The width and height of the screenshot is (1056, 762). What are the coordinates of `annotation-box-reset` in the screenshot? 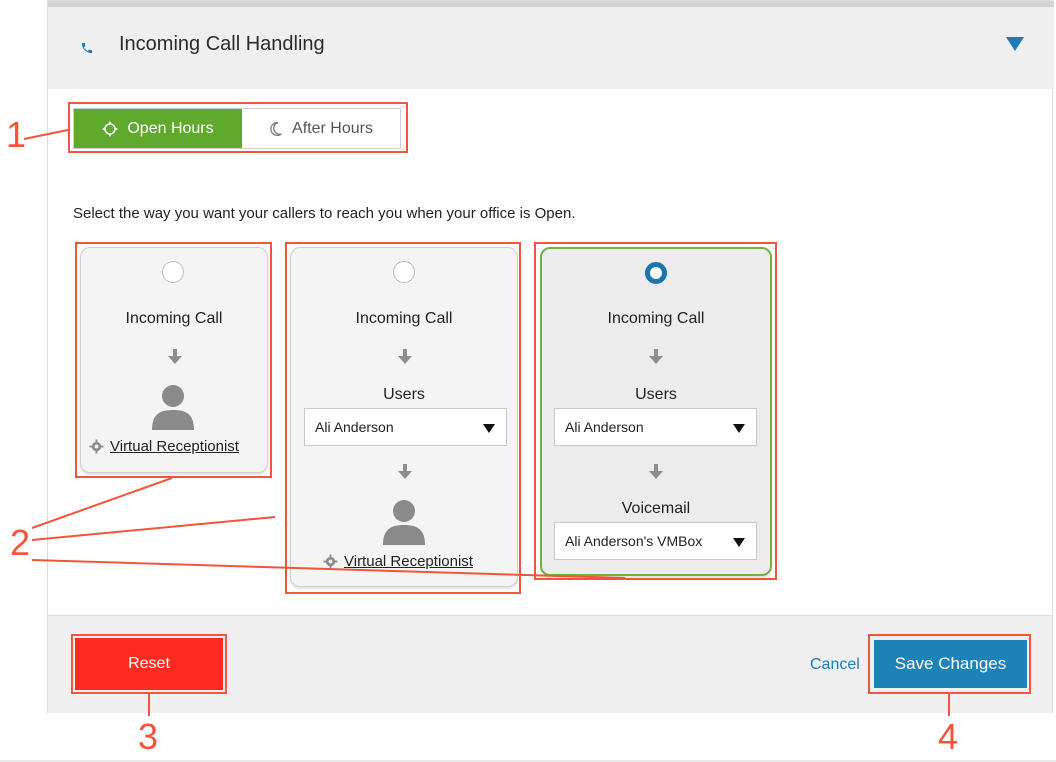 It's located at (149, 664).